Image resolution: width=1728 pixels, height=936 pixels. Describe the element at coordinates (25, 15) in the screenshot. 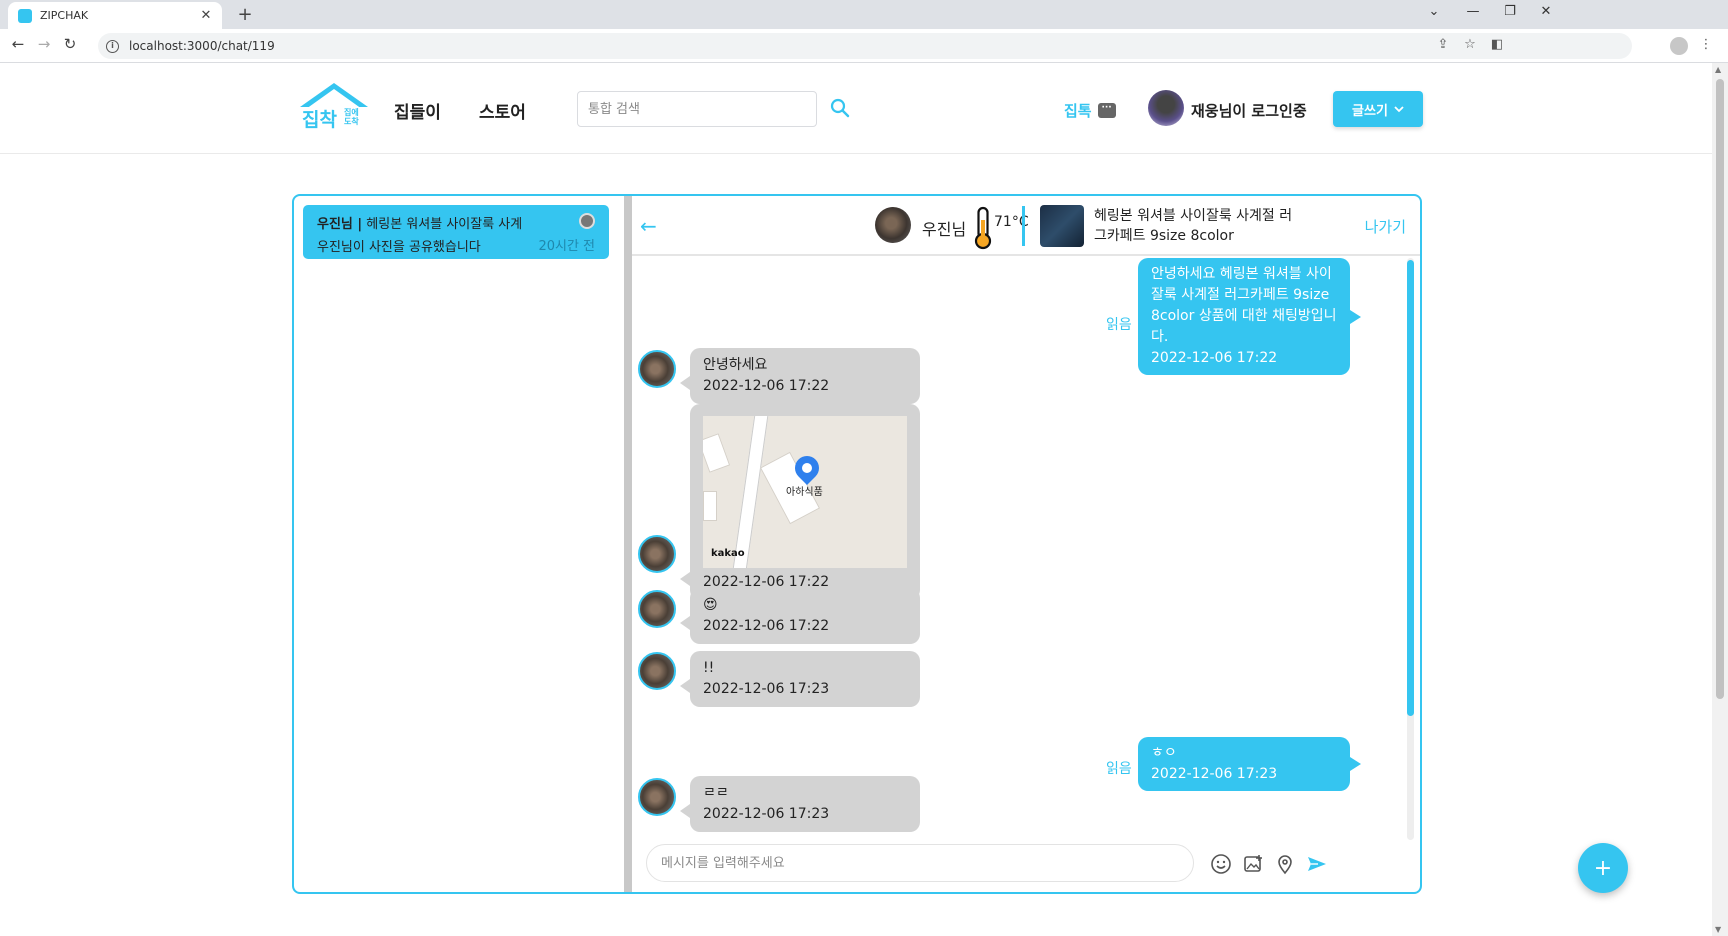

I see `site-favicon-icon` at that location.